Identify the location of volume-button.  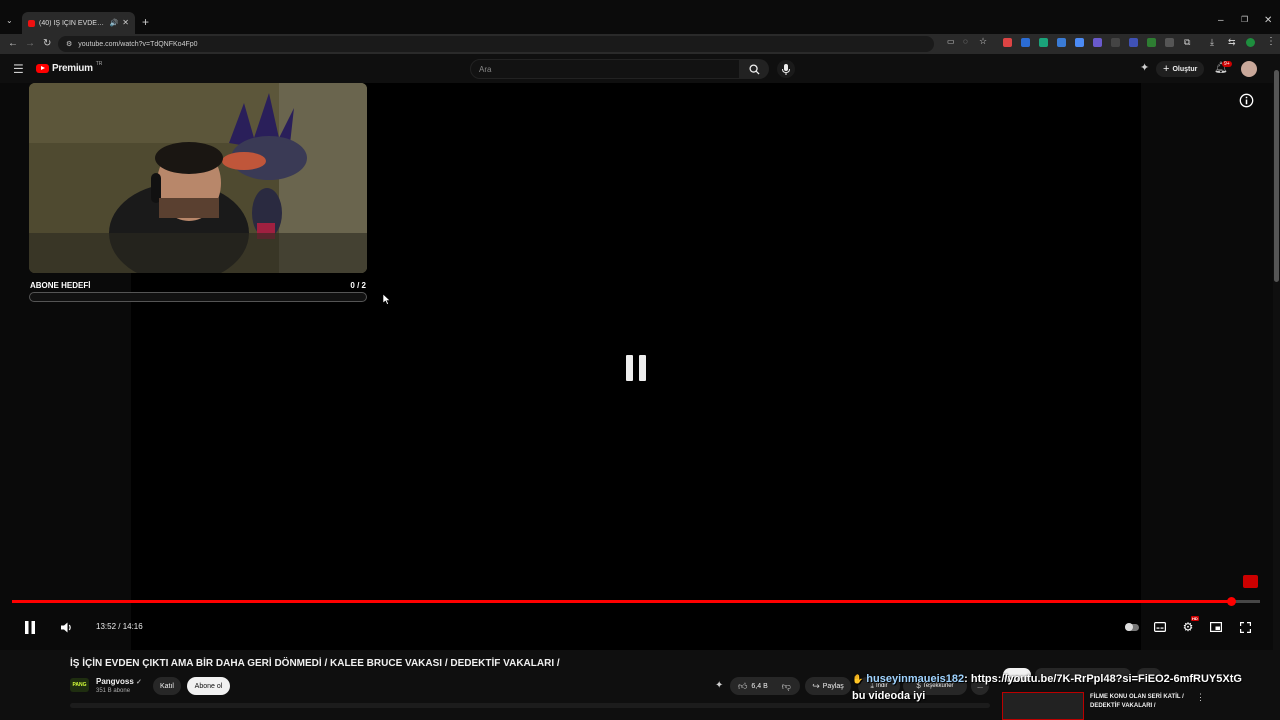
(67, 627).